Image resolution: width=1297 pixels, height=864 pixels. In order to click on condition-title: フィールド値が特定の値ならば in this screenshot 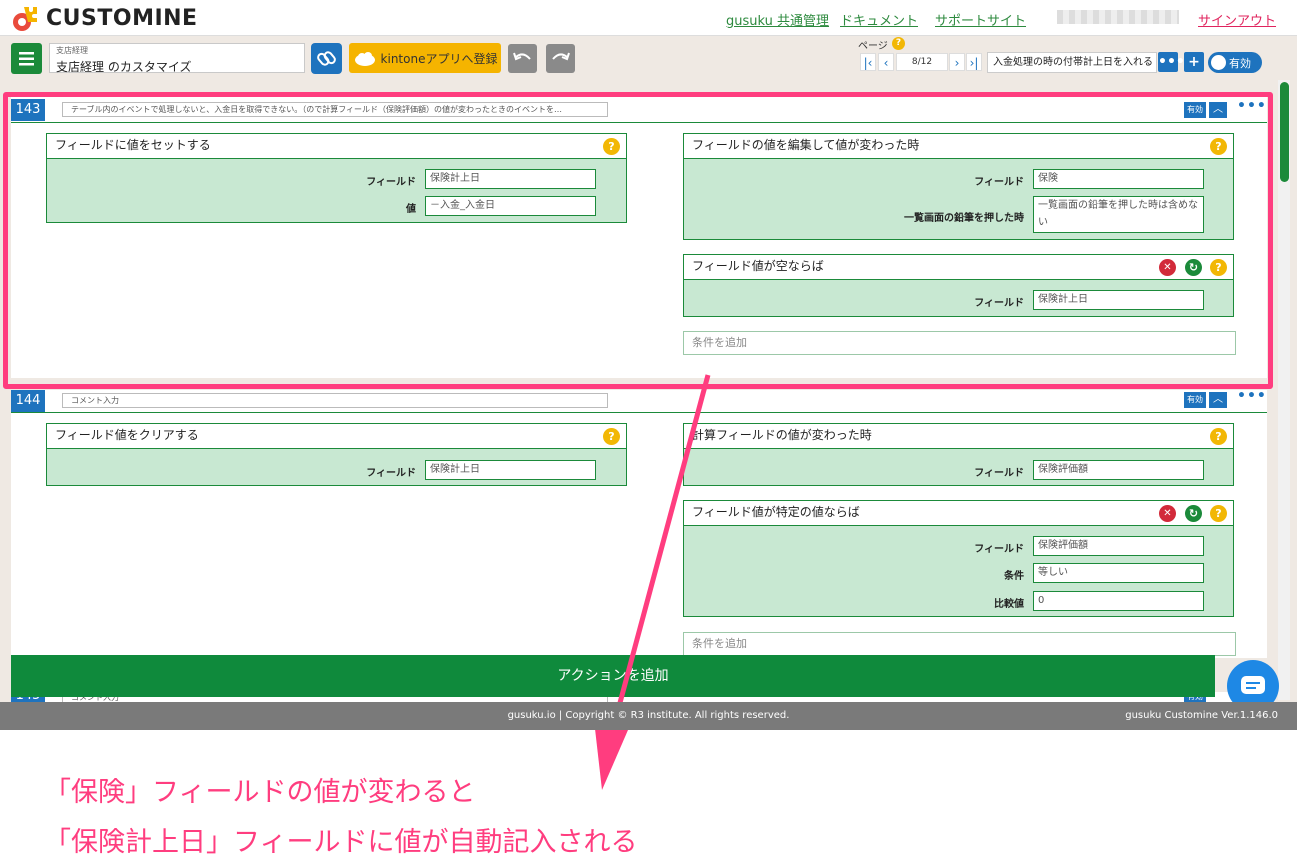, I will do `click(958, 513)`.